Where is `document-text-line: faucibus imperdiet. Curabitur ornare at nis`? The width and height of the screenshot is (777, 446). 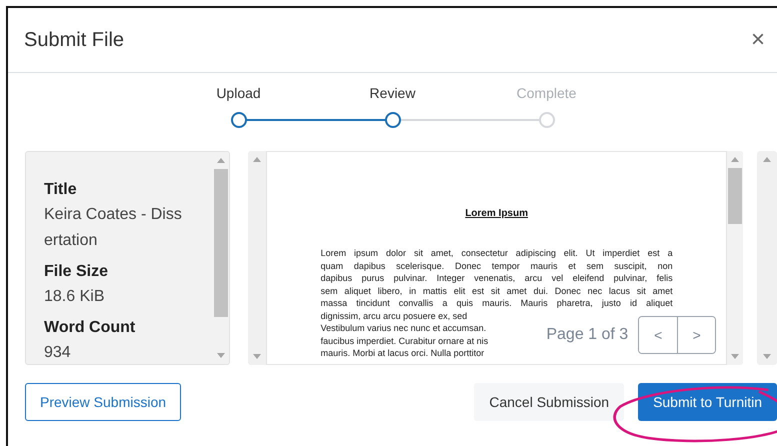 document-text-line: faucibus imperdiet. Curabitur ornare at nis is located at coordinates (404, 340).